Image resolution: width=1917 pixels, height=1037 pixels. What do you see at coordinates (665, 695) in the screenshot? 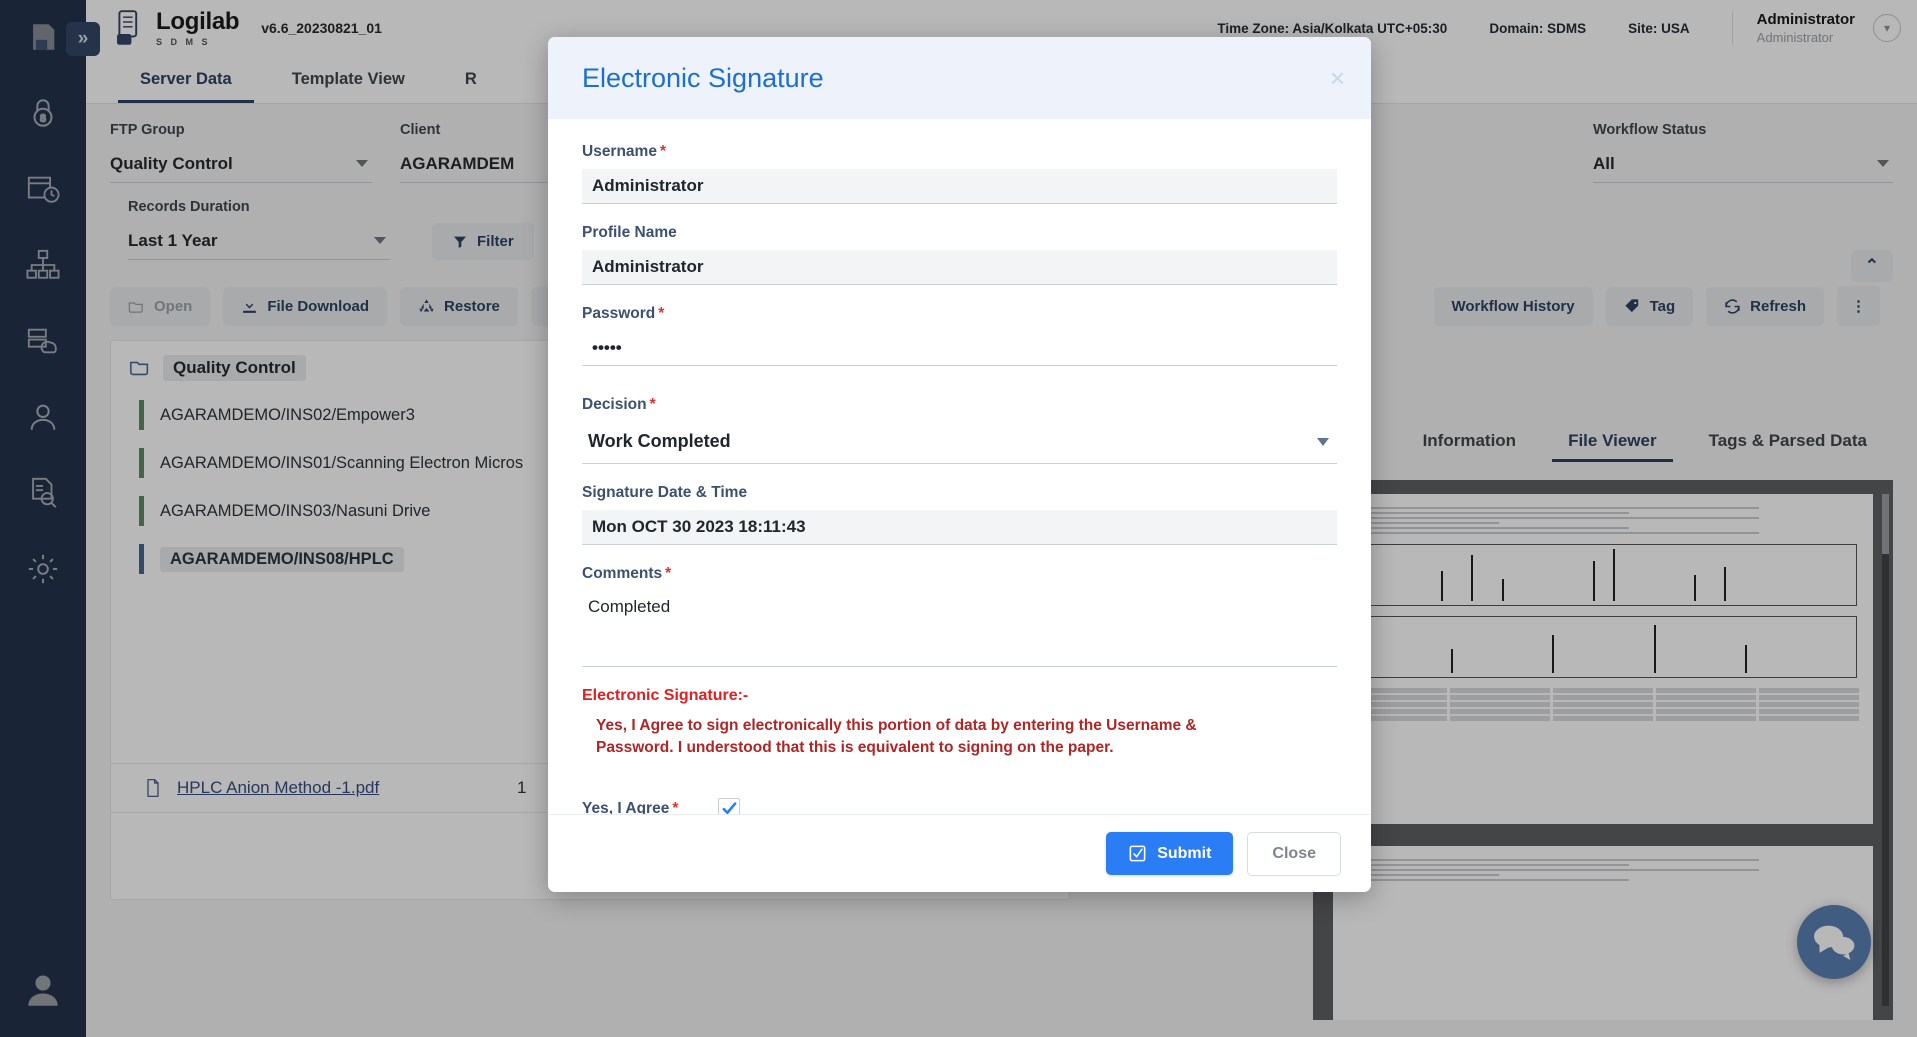
I see `signature-heading: Electronic Signature:-` at bounding box center [665, 695].